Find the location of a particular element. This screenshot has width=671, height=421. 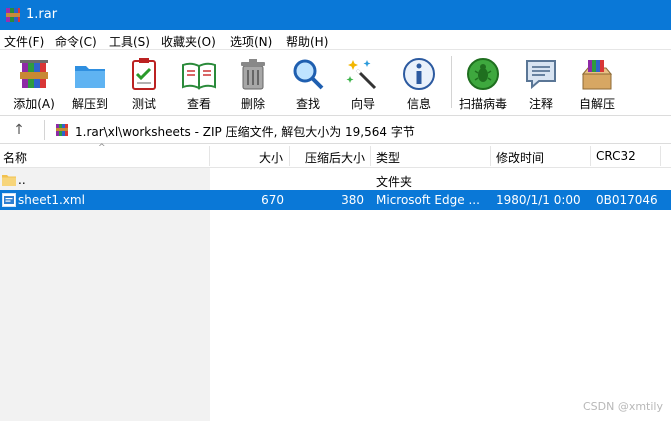

add-button: 添加(A) is located at coordinates (34, 83).